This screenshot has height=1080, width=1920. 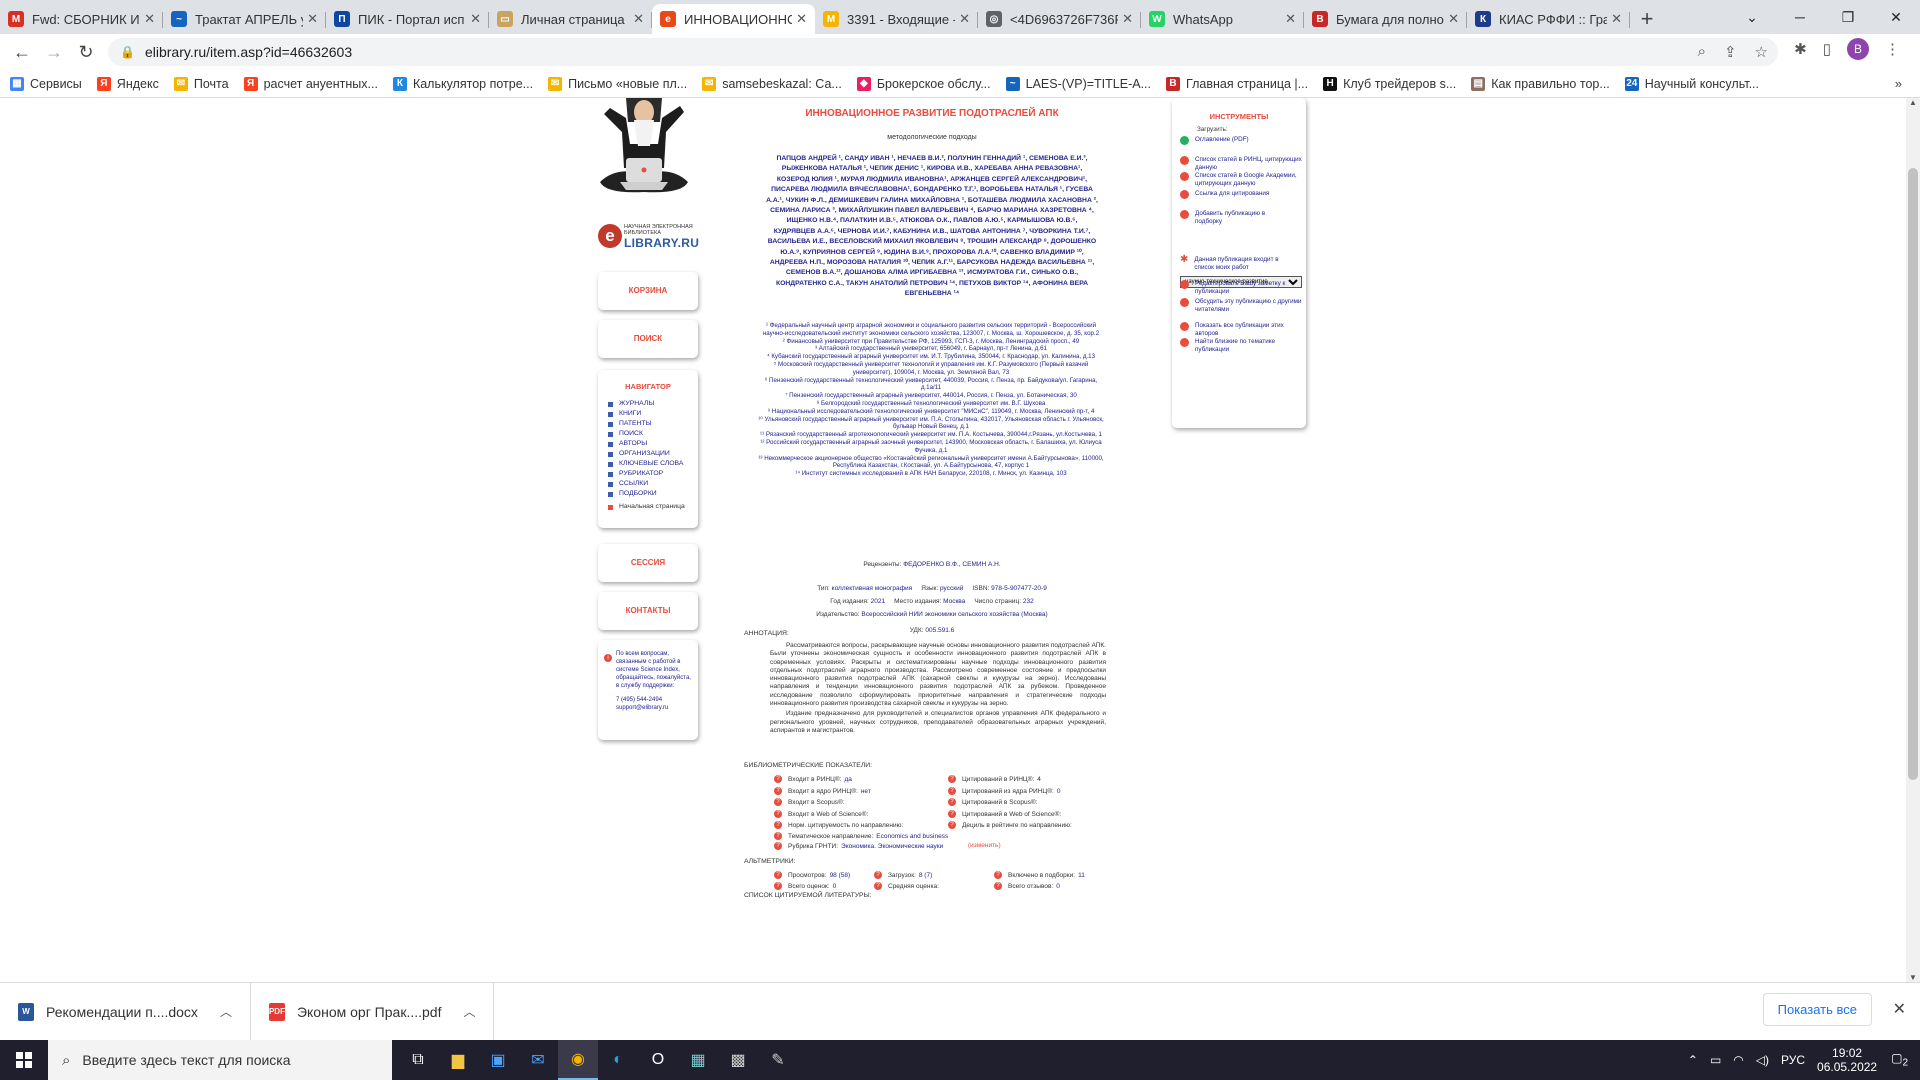 What do you see at coordinates (648, 291) in the screenshot?
I see `cart-button: КОРЗИНА` at bounding box center [648, 291].